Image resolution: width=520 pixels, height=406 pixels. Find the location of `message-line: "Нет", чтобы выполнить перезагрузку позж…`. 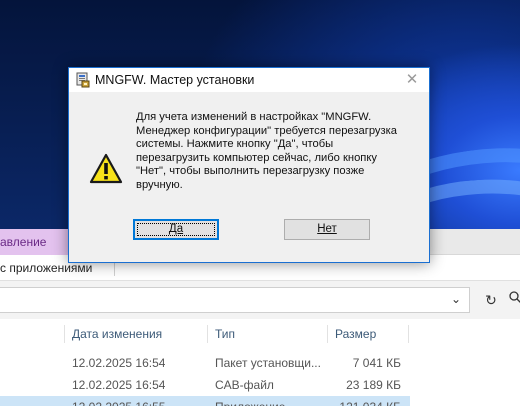

message-line: "Нет", чтобы выполнить перезагрузку позж… is located at coordinates (250, 171).